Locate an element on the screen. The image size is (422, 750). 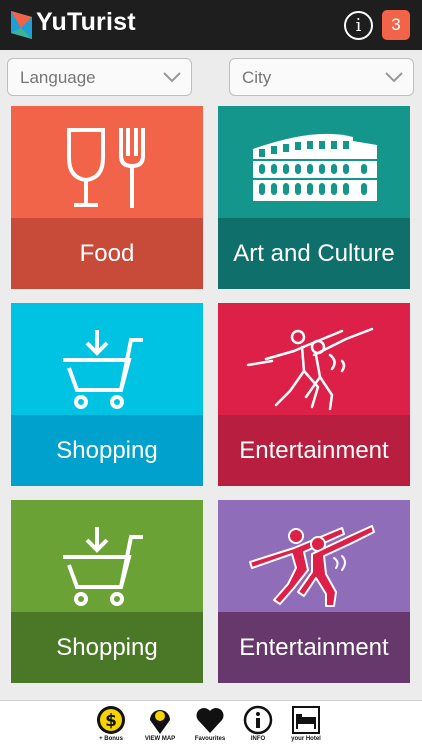
nav-view-map-label: VIEW MAP is located at coordinates (160, 739).